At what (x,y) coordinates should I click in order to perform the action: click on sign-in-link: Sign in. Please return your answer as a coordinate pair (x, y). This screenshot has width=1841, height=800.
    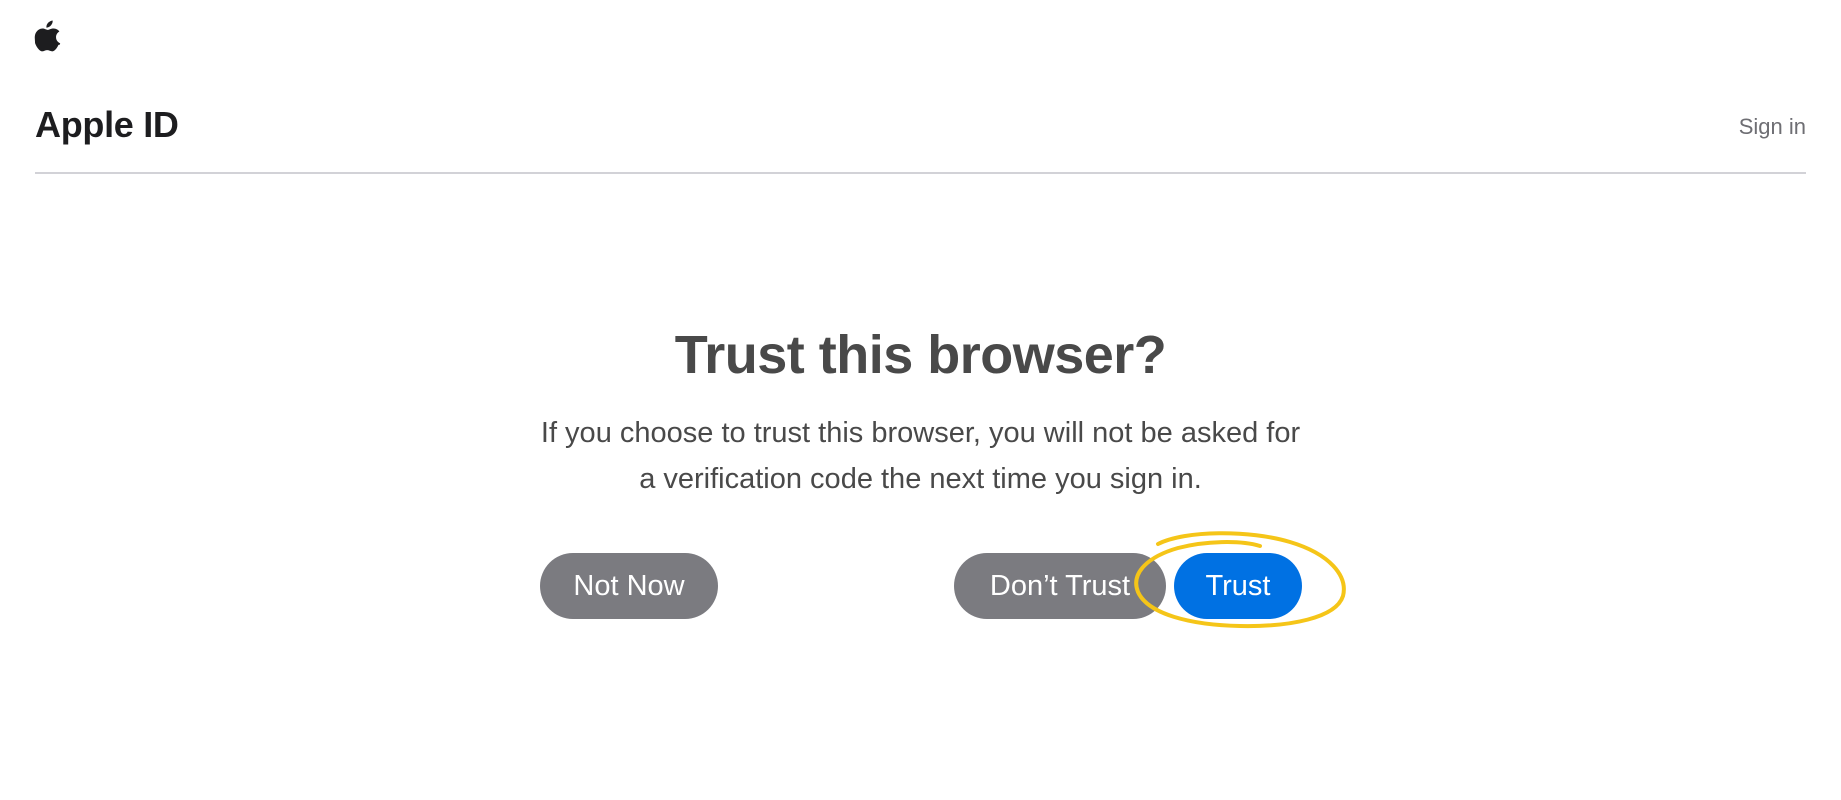
    Looking at the image, I should click on (1772, 127).